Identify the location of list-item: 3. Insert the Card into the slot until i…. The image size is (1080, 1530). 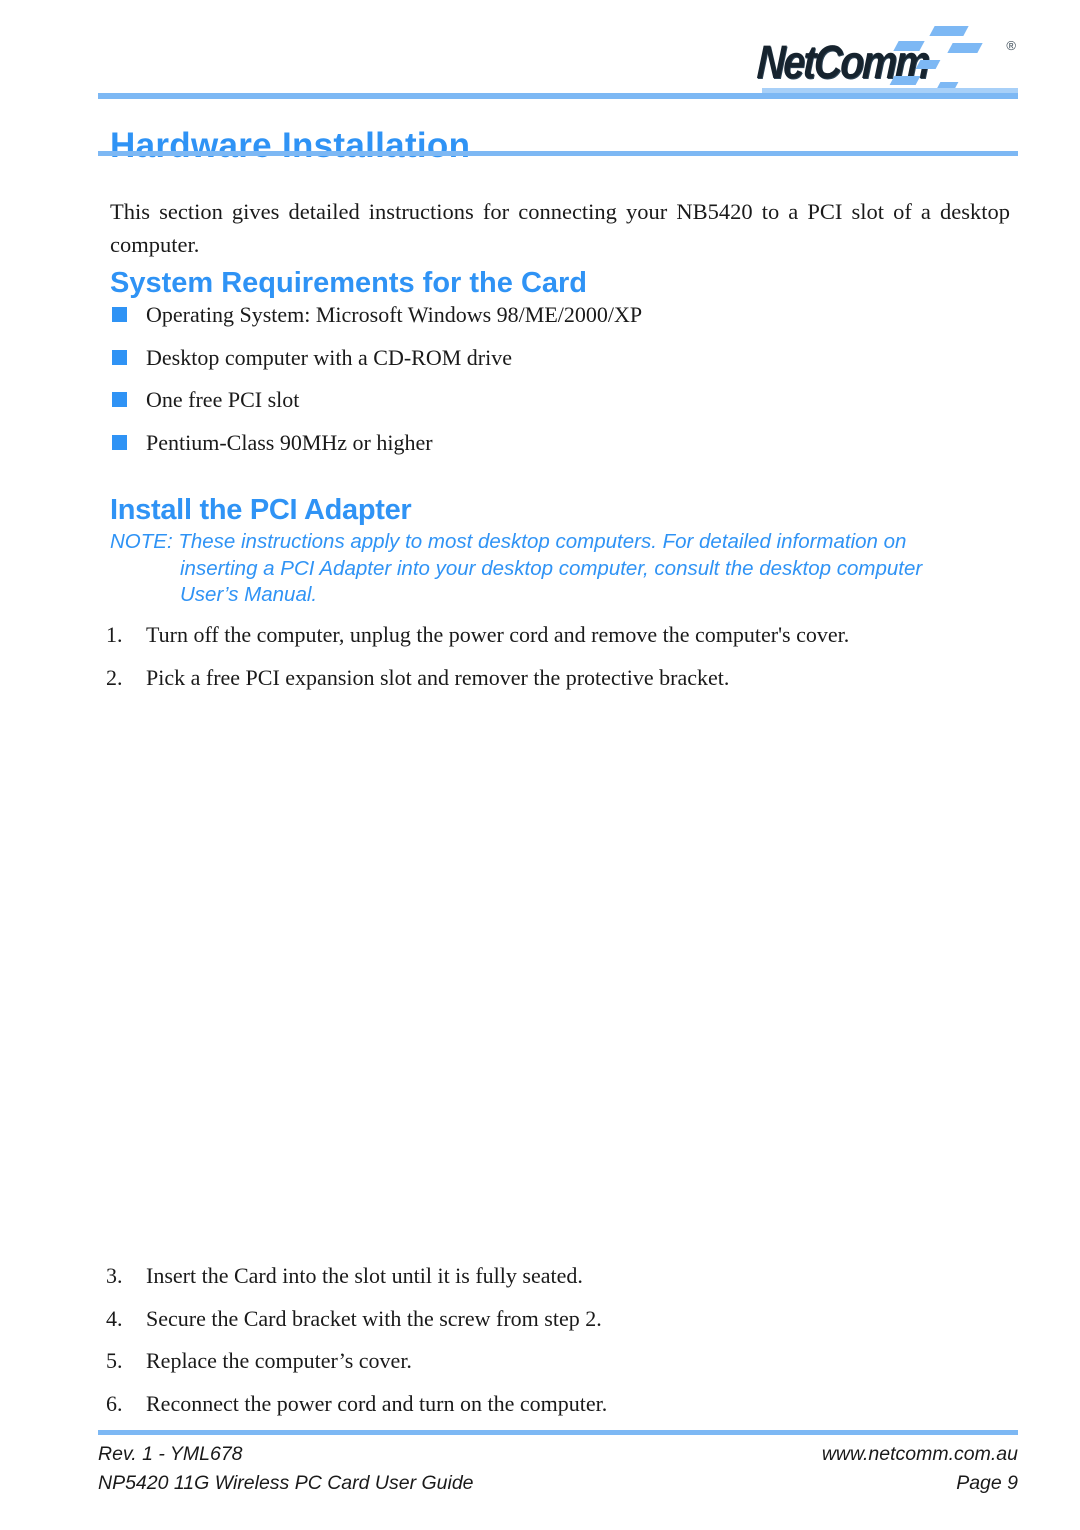
(546, 1282).